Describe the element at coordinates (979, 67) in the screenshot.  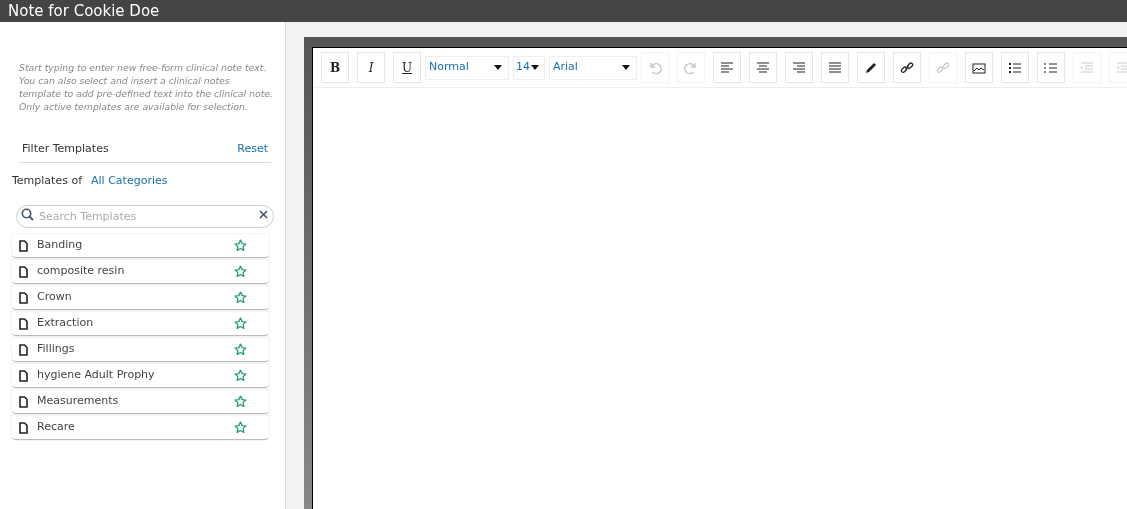
I see `image-button` at that location.